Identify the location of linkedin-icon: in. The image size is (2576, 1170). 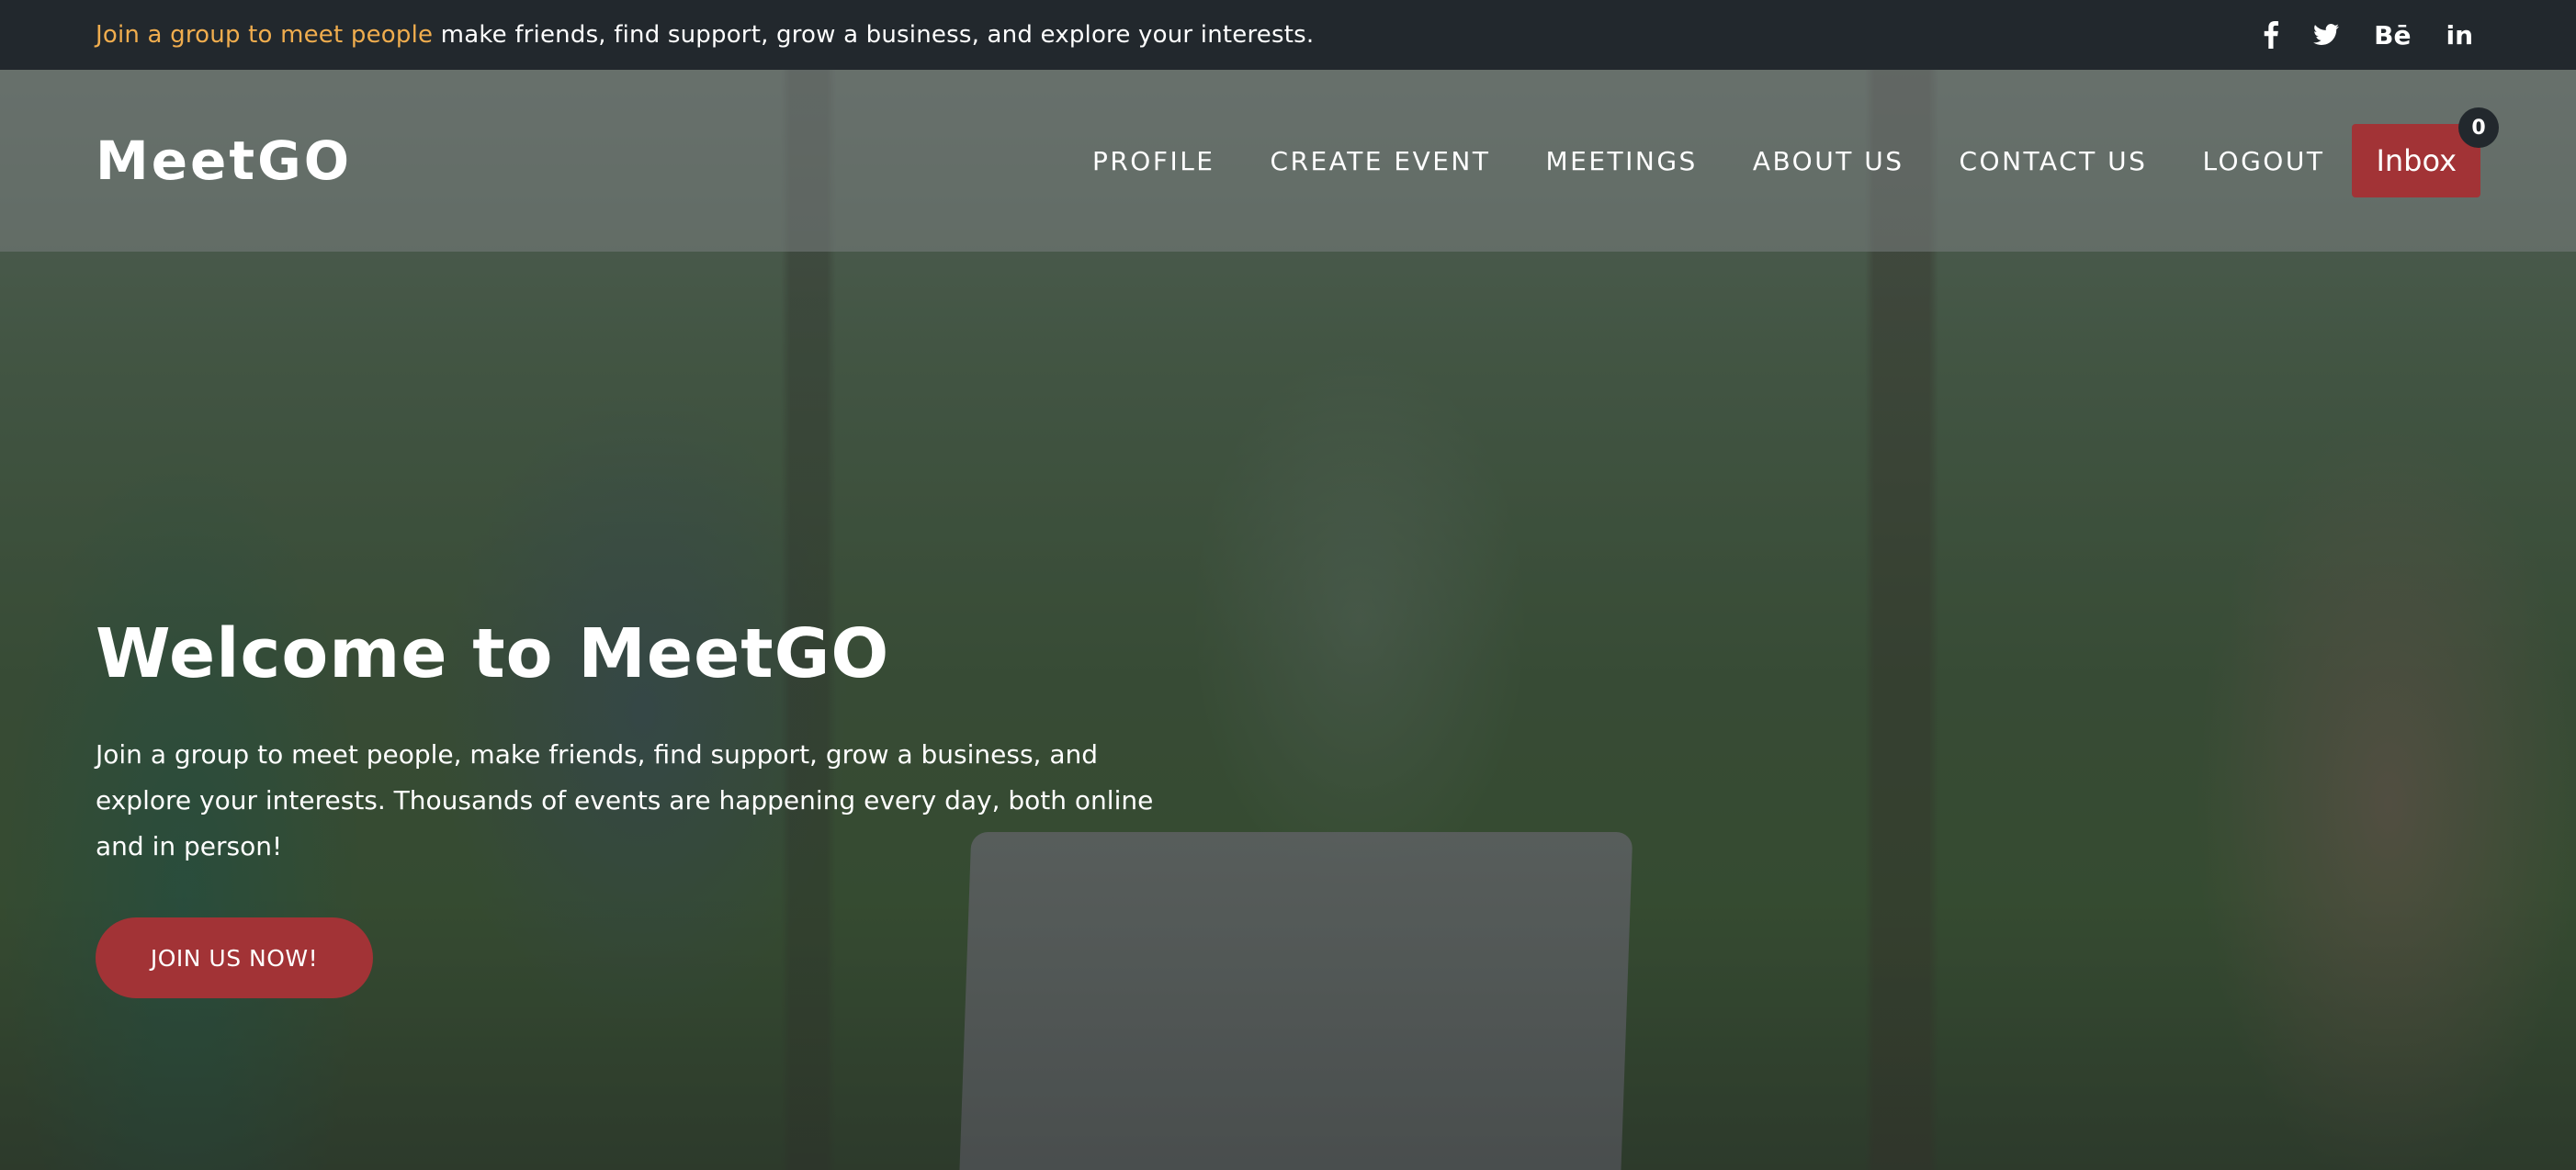
(2459, 35).